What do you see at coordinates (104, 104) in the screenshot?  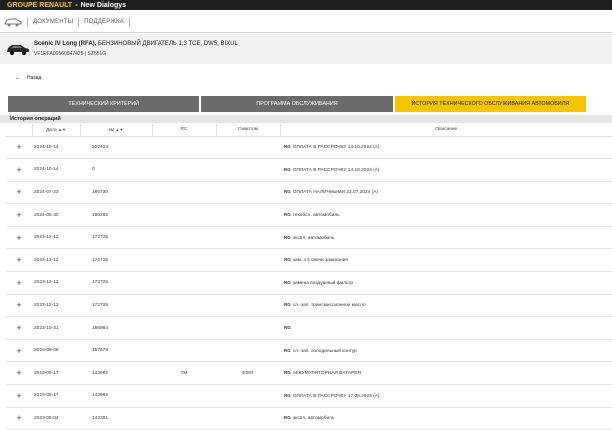 I see `tab-technical-criteria: ТЕХНИЧЕСКИЙ КРИТЕРИЙ` at bounding box center [104, 104].